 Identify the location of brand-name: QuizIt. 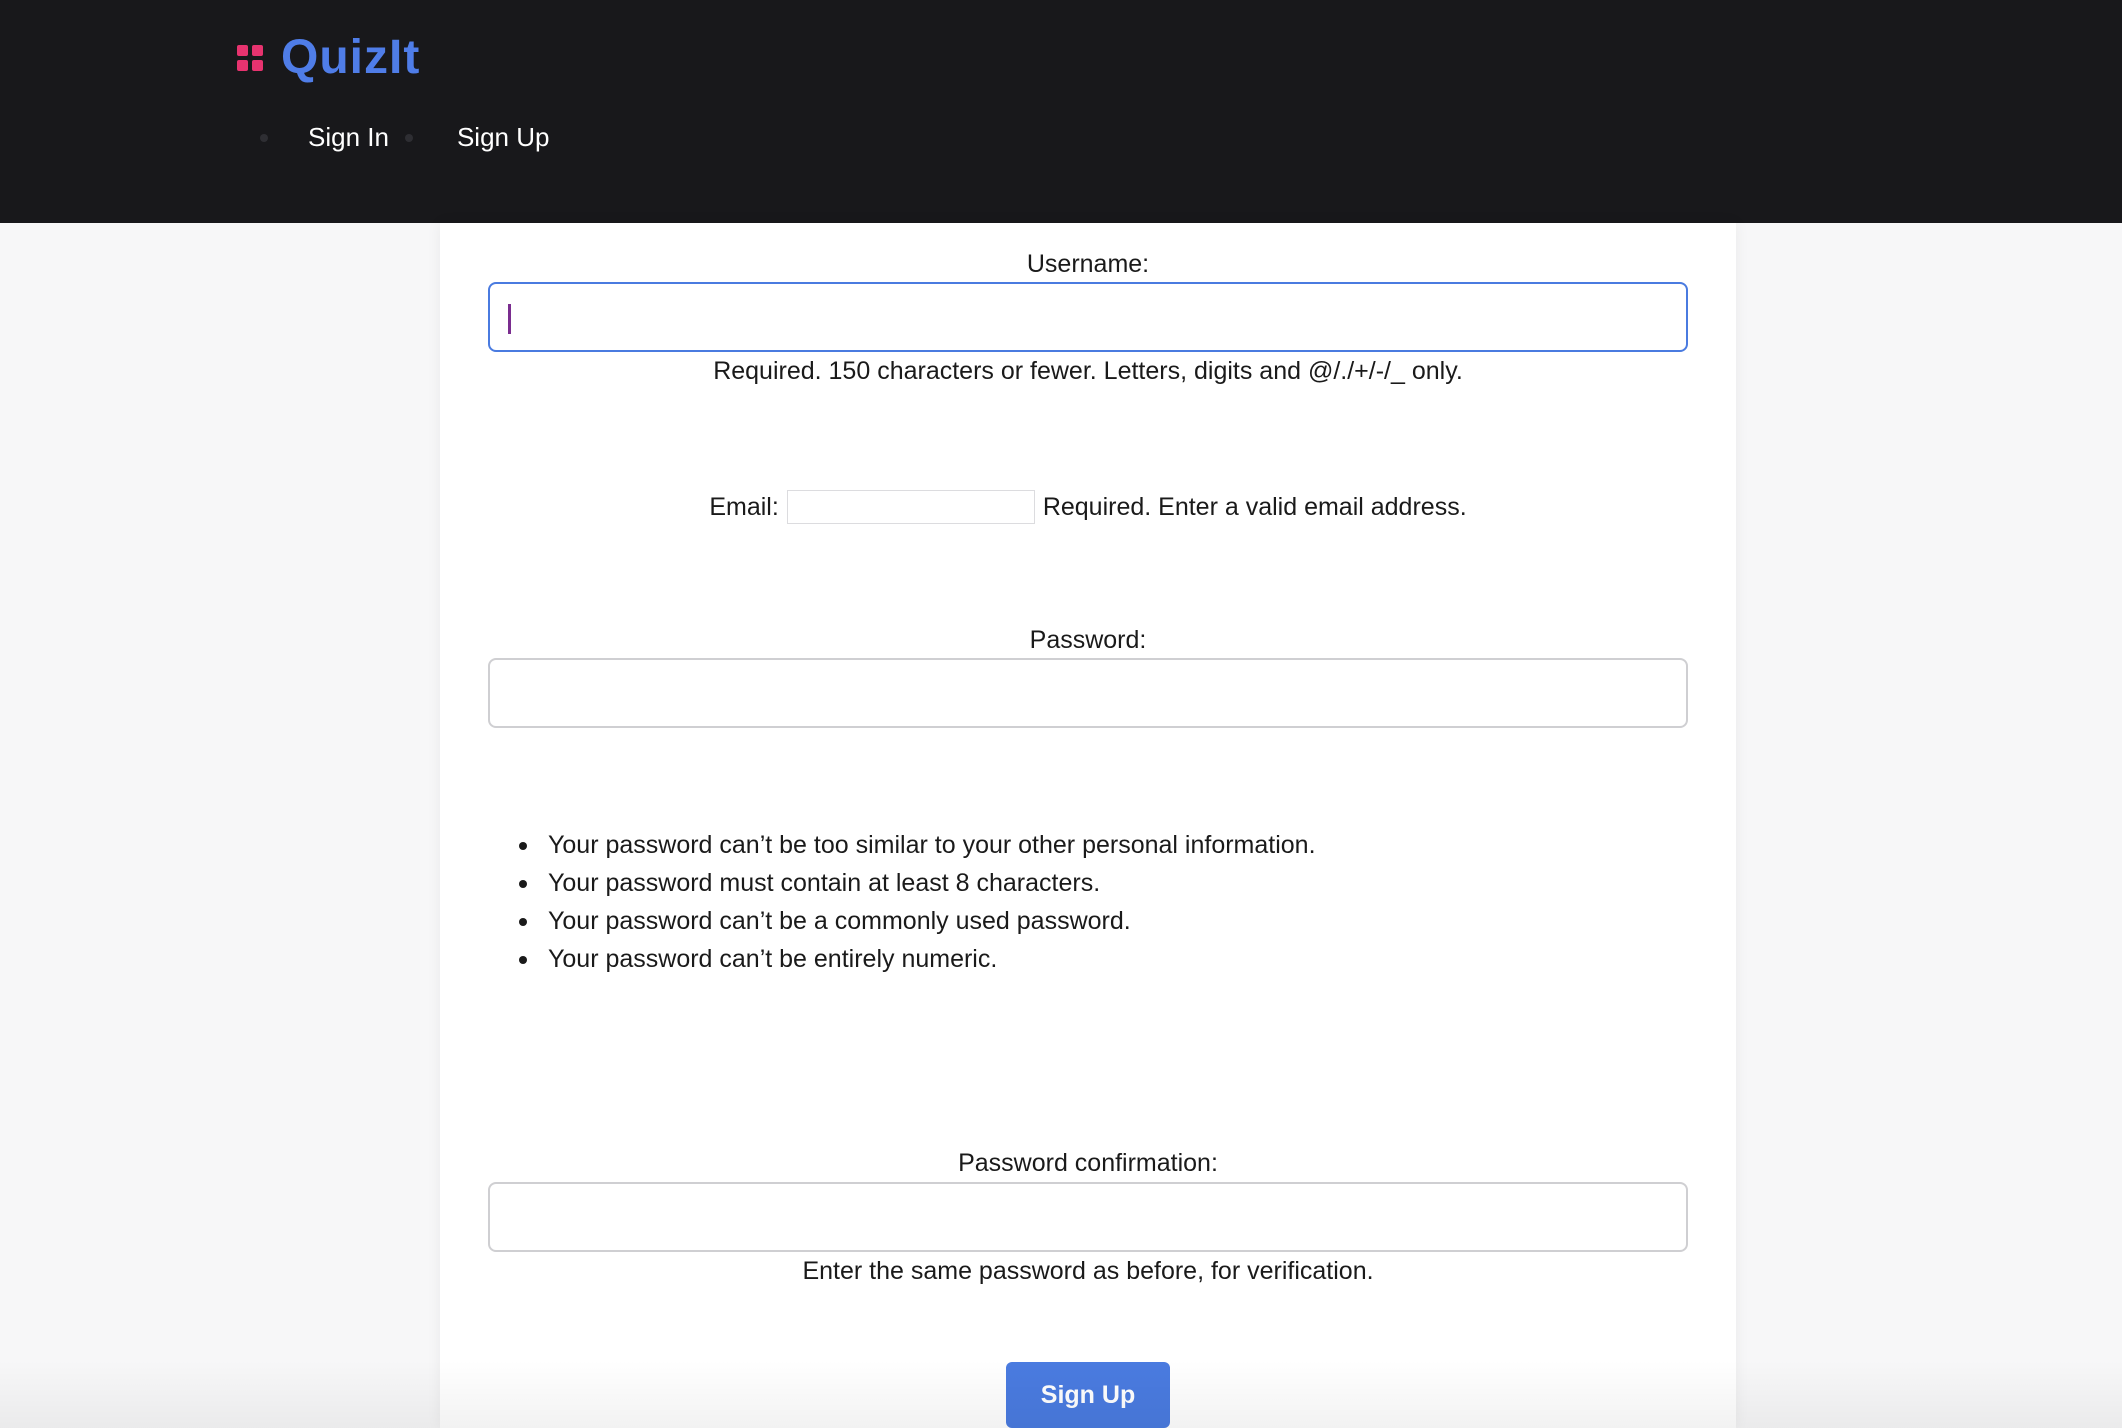
(350, 57).